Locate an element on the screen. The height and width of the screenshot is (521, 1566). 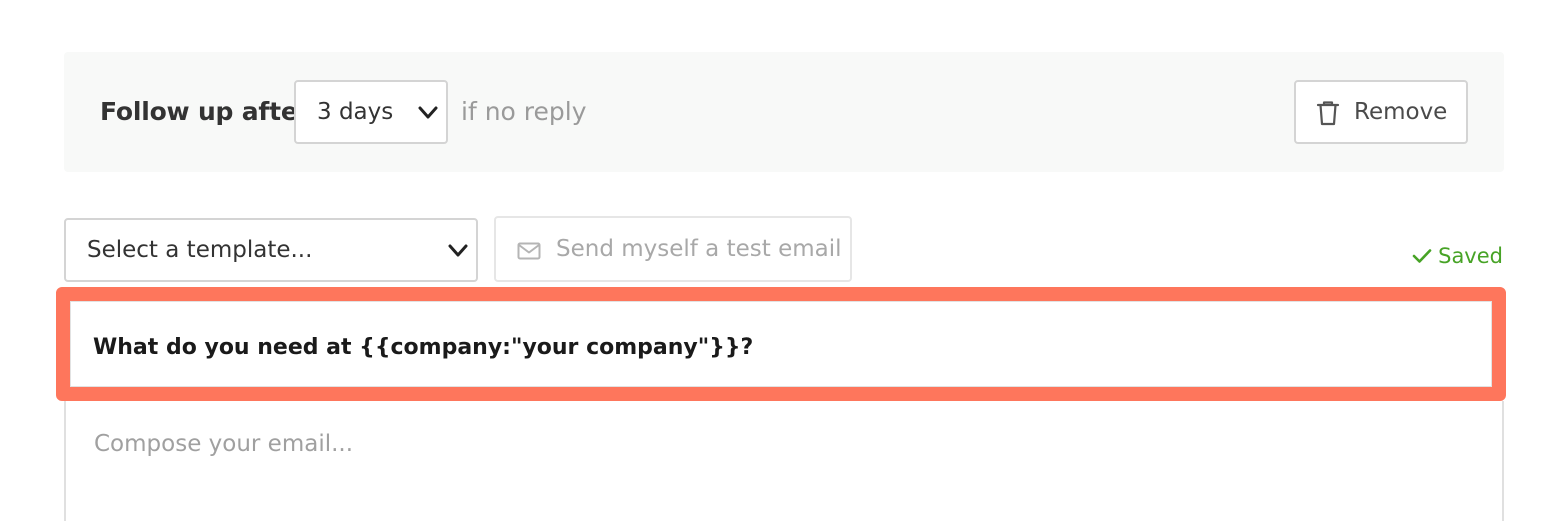
check-icon is located at coordinates (1422, 256).